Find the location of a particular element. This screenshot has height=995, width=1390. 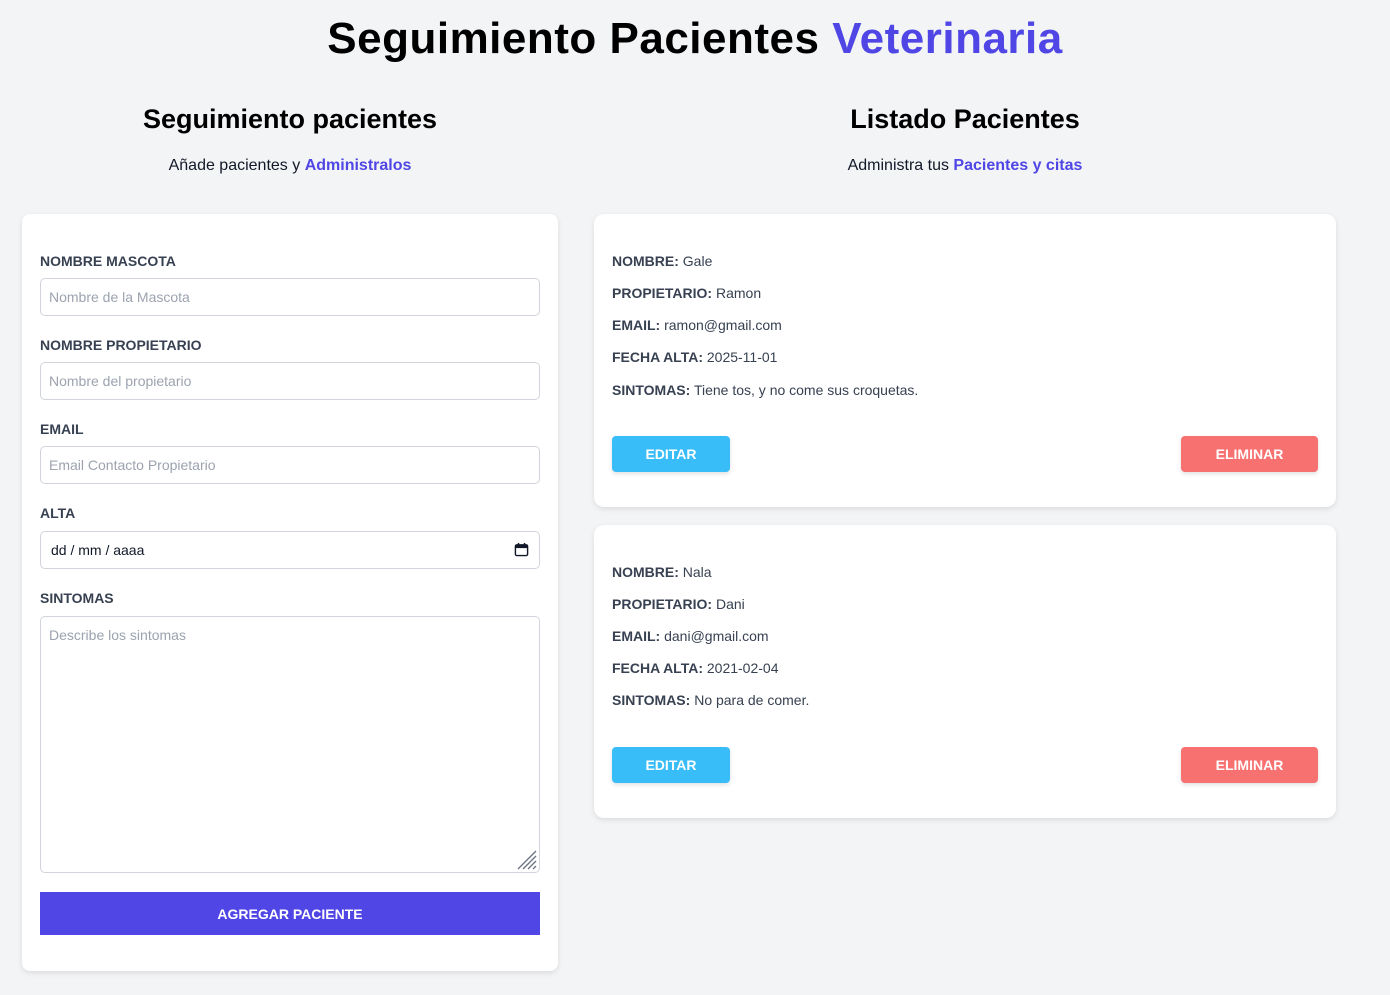

patient-email: Email: ramon@gmail.com is located at coordinates (697, 325).